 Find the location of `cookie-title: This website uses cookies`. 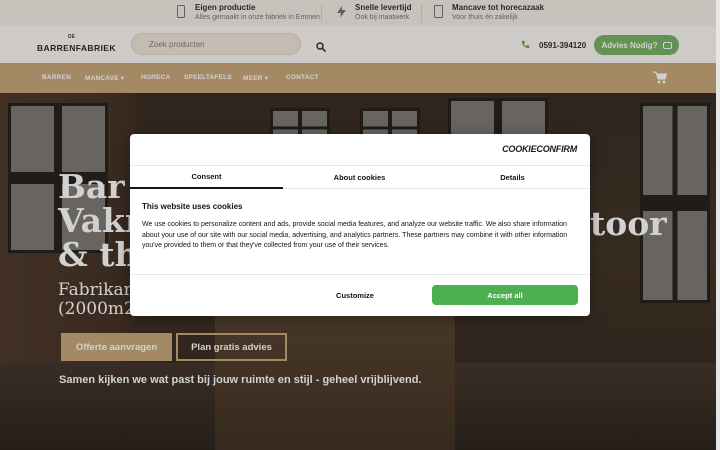

cookie-title: This website uses cookies is located at coordinates (192, 206).